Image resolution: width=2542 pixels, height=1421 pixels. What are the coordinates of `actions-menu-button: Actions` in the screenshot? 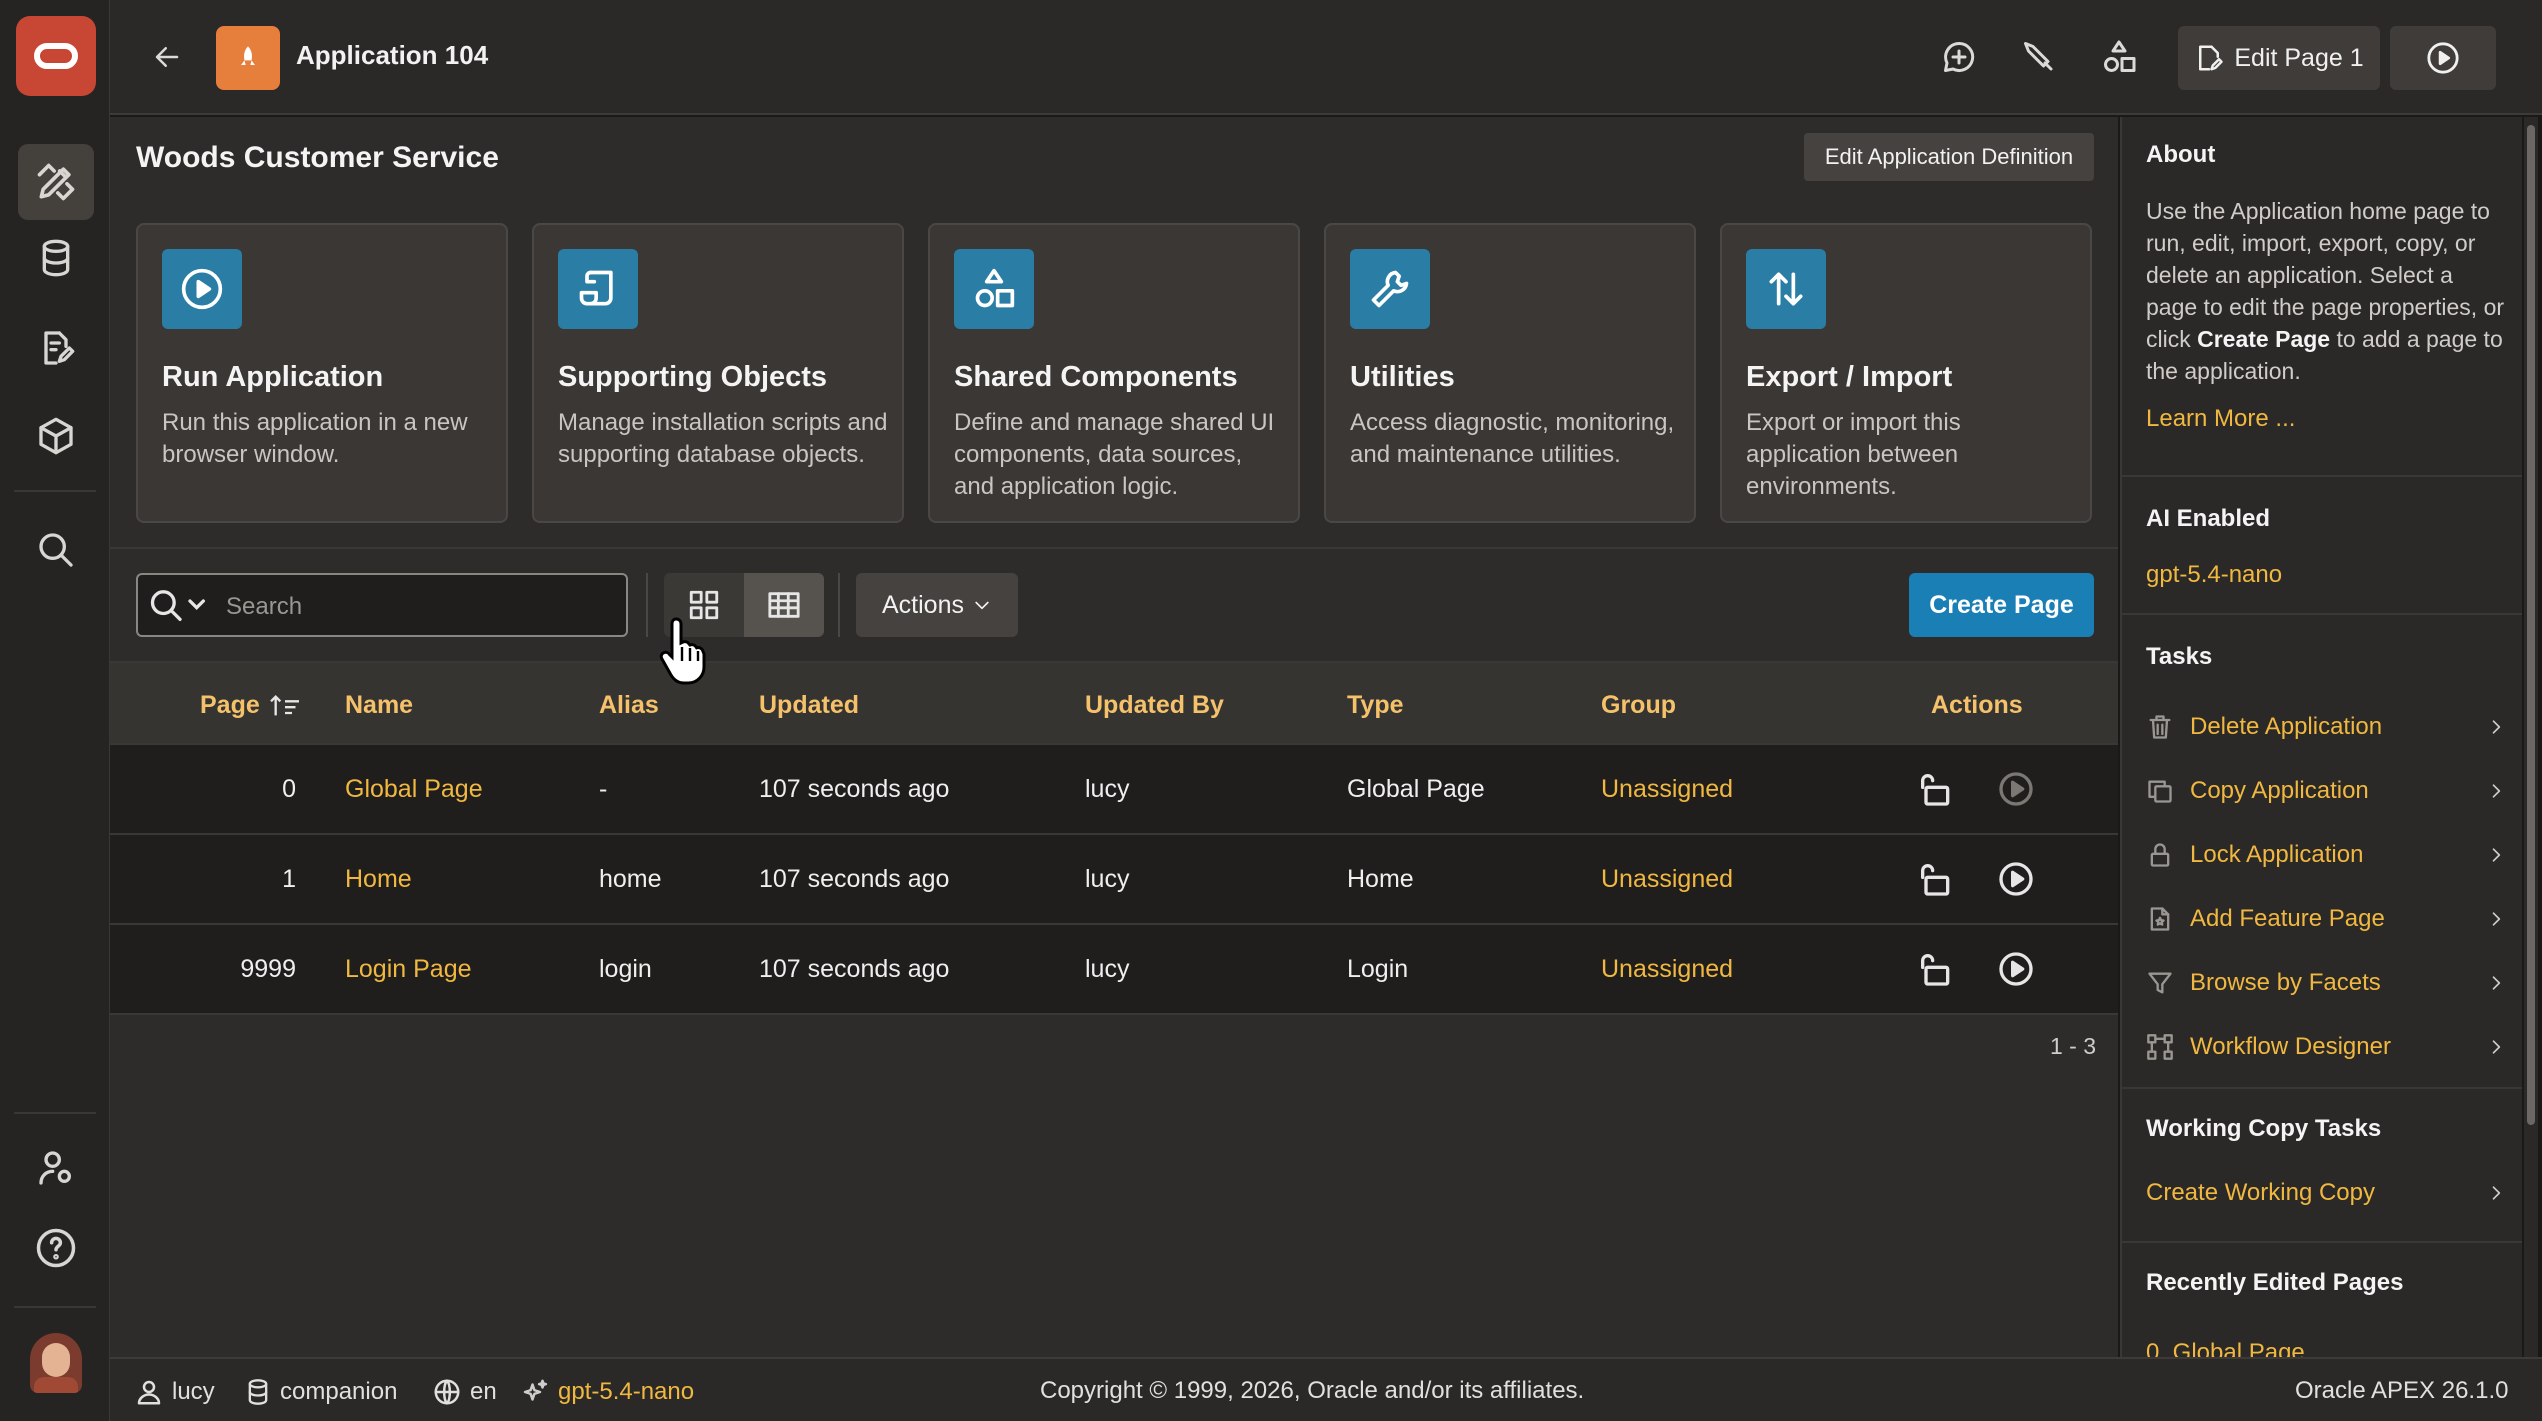 It's located at (937, 605).